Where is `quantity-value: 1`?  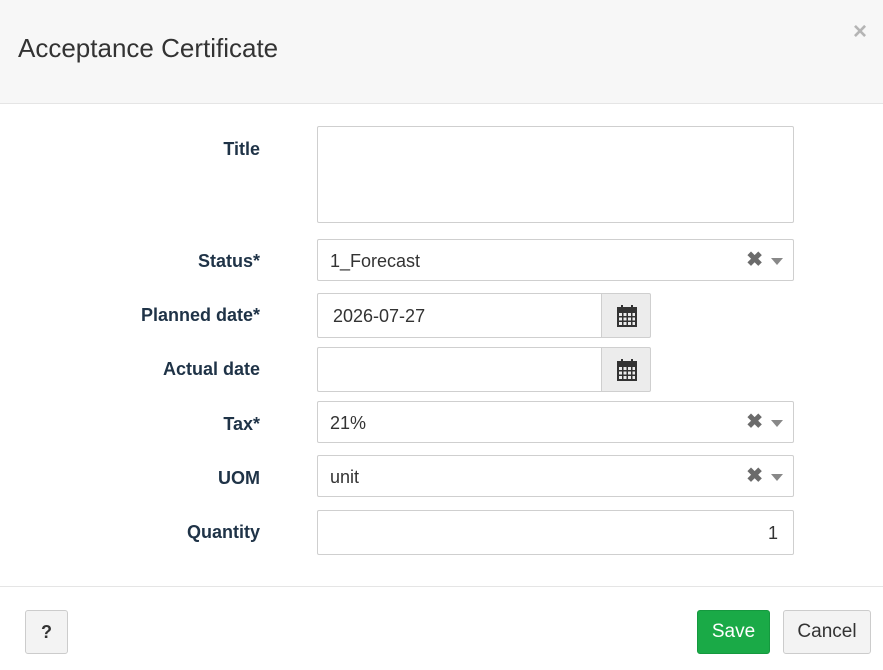
quantity-value: 1 is located at coordinates (772, 533).